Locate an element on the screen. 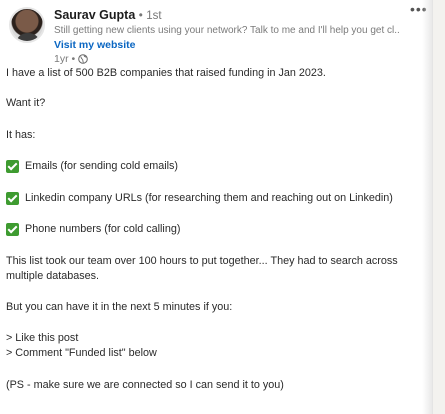  avatar-shoulders is located at coordinates (28, 37).